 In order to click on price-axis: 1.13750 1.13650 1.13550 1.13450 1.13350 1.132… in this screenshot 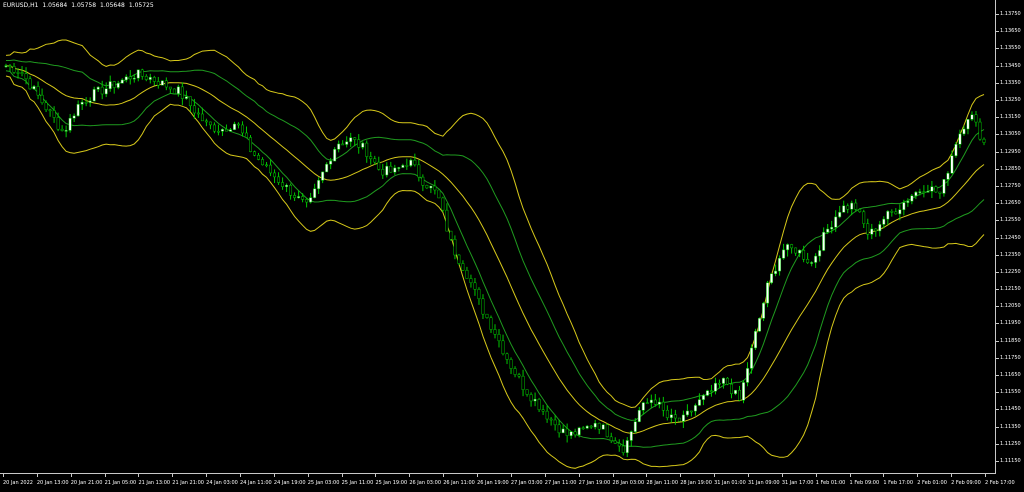, I will do `click(1010, 237)`.